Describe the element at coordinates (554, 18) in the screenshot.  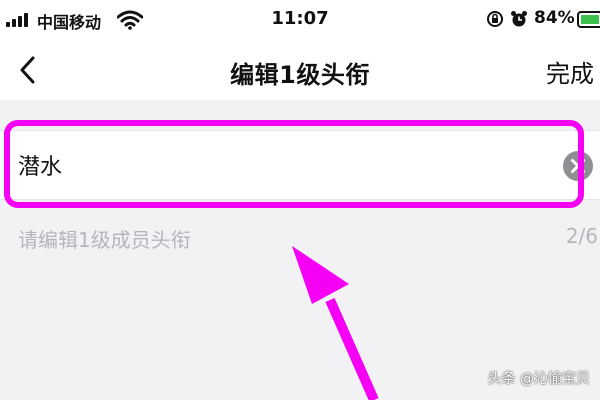
I see `battery-percent: 84%` at that location.